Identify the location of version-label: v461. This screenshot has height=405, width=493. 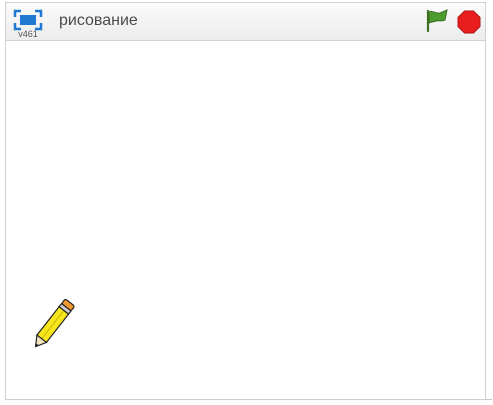
(28, 34).